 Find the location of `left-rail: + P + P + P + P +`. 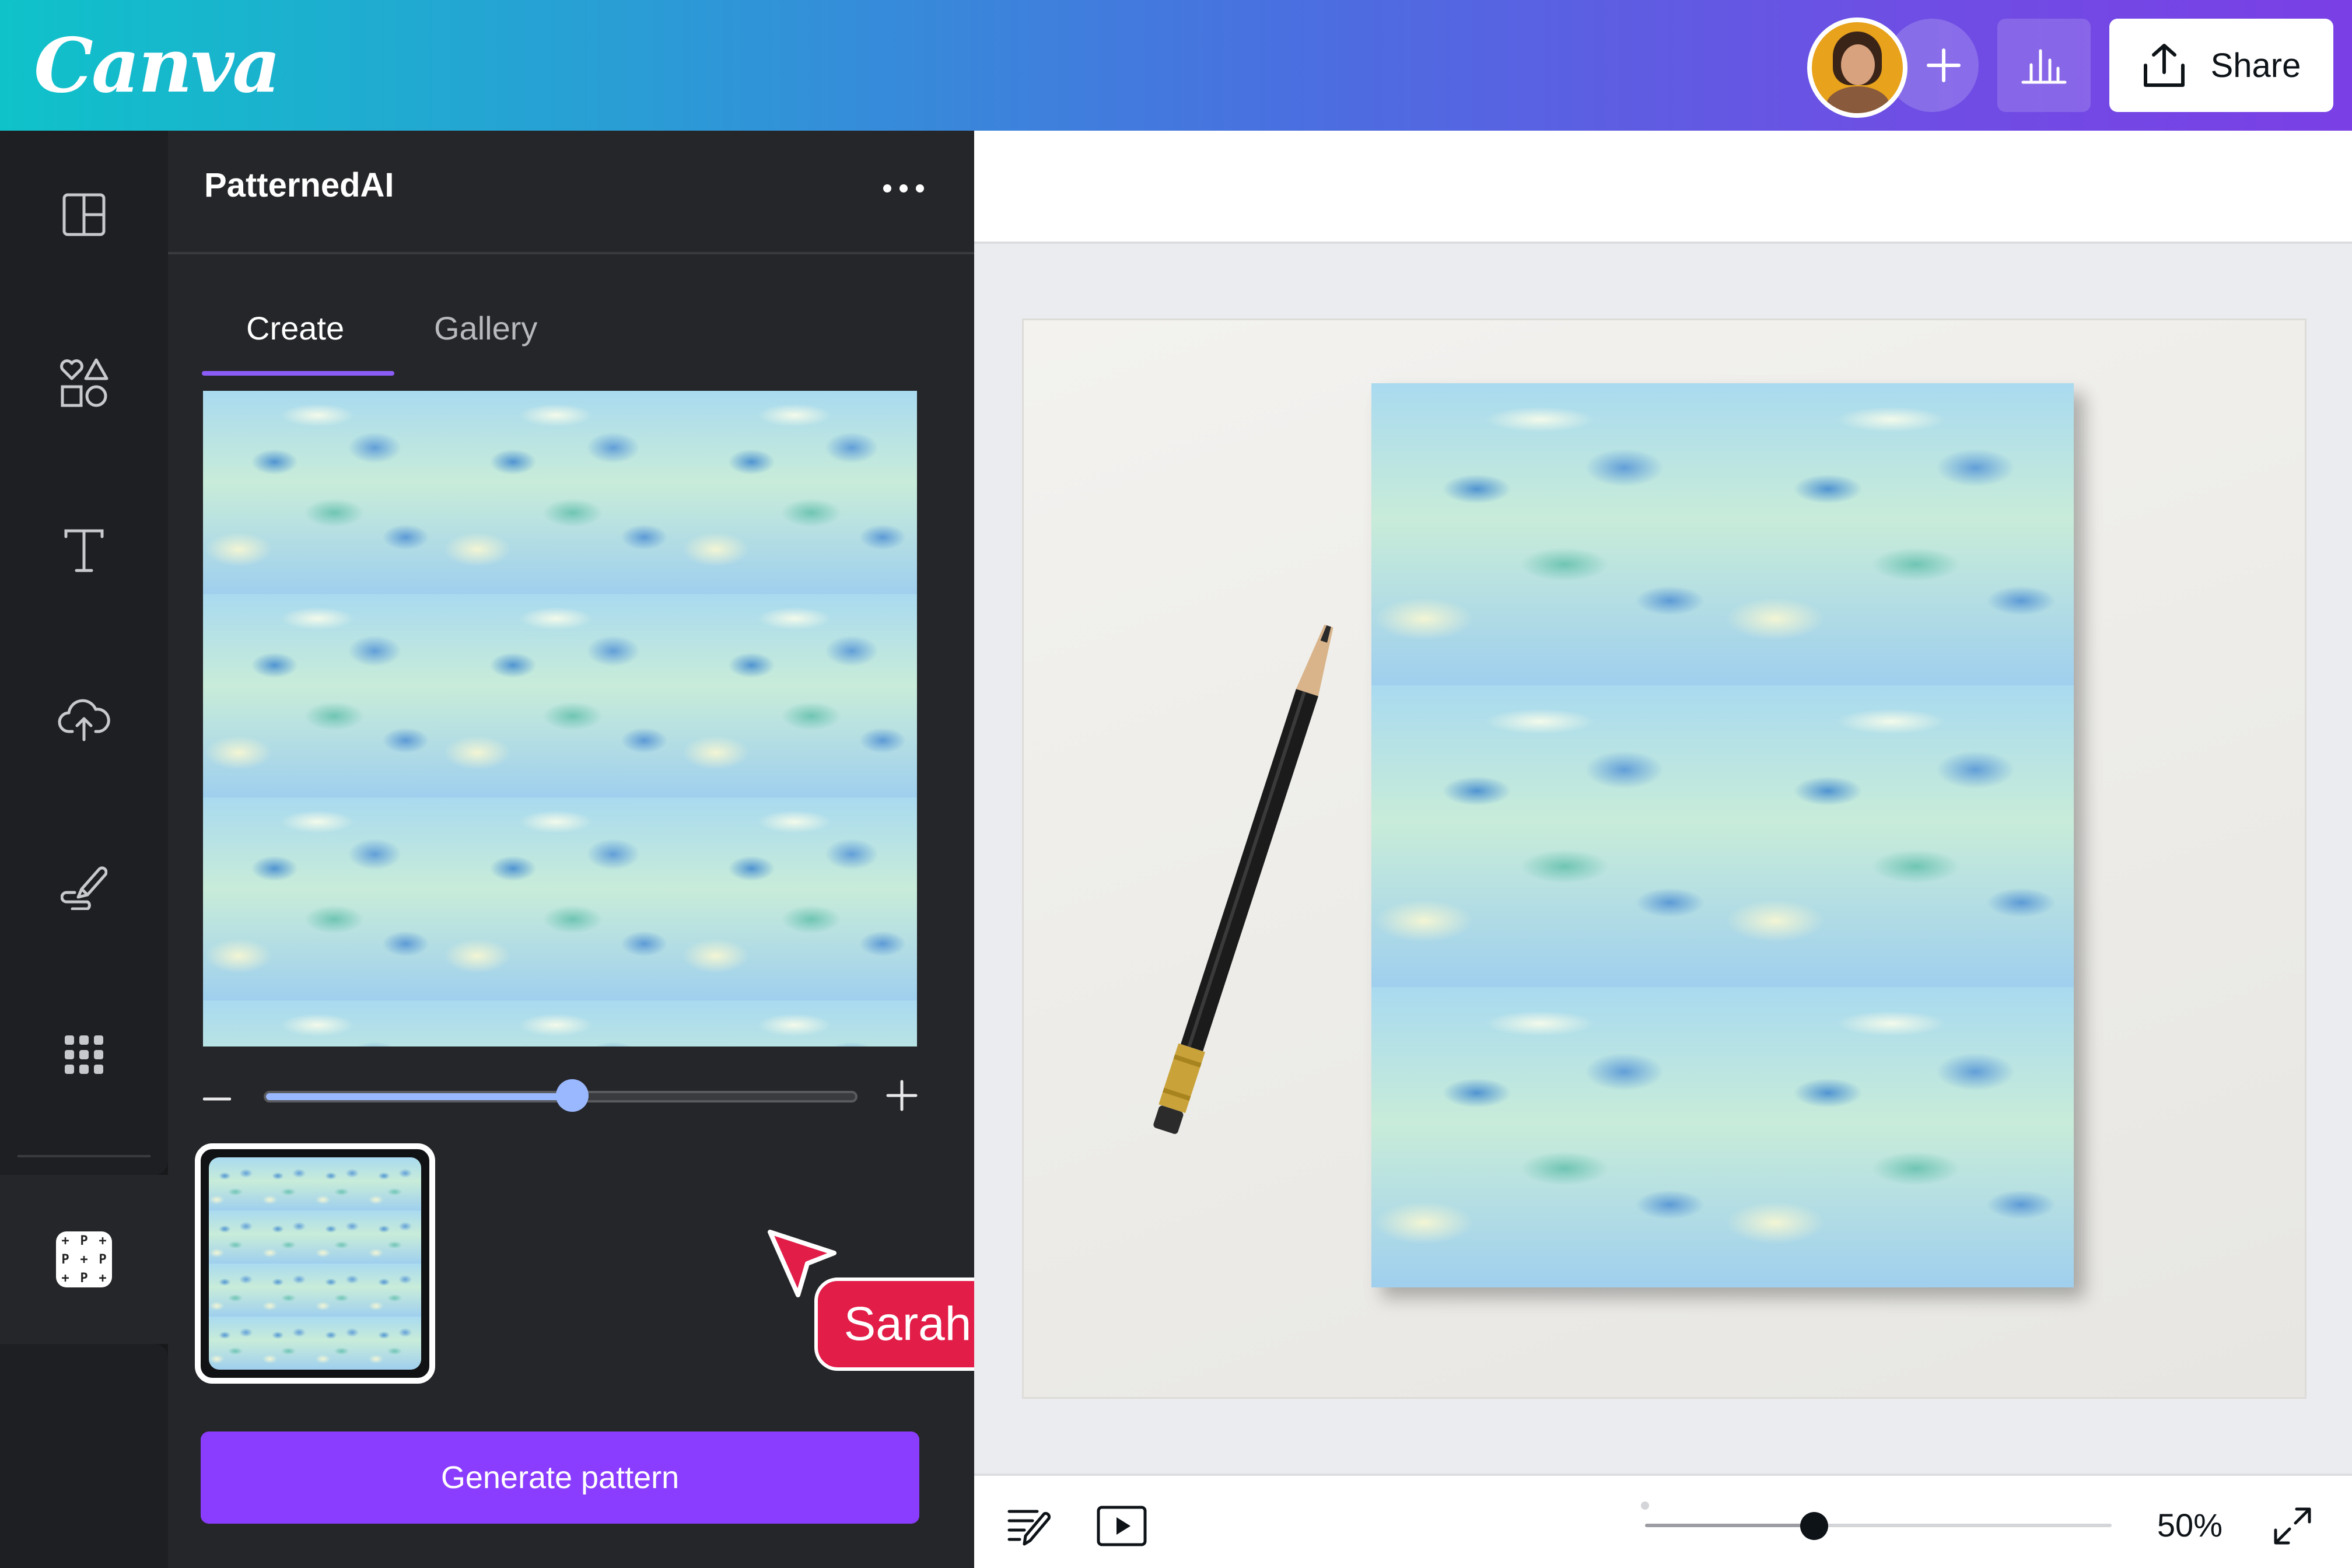

left-rail: + P + P + P + P + is located at coordinates (84, 849).